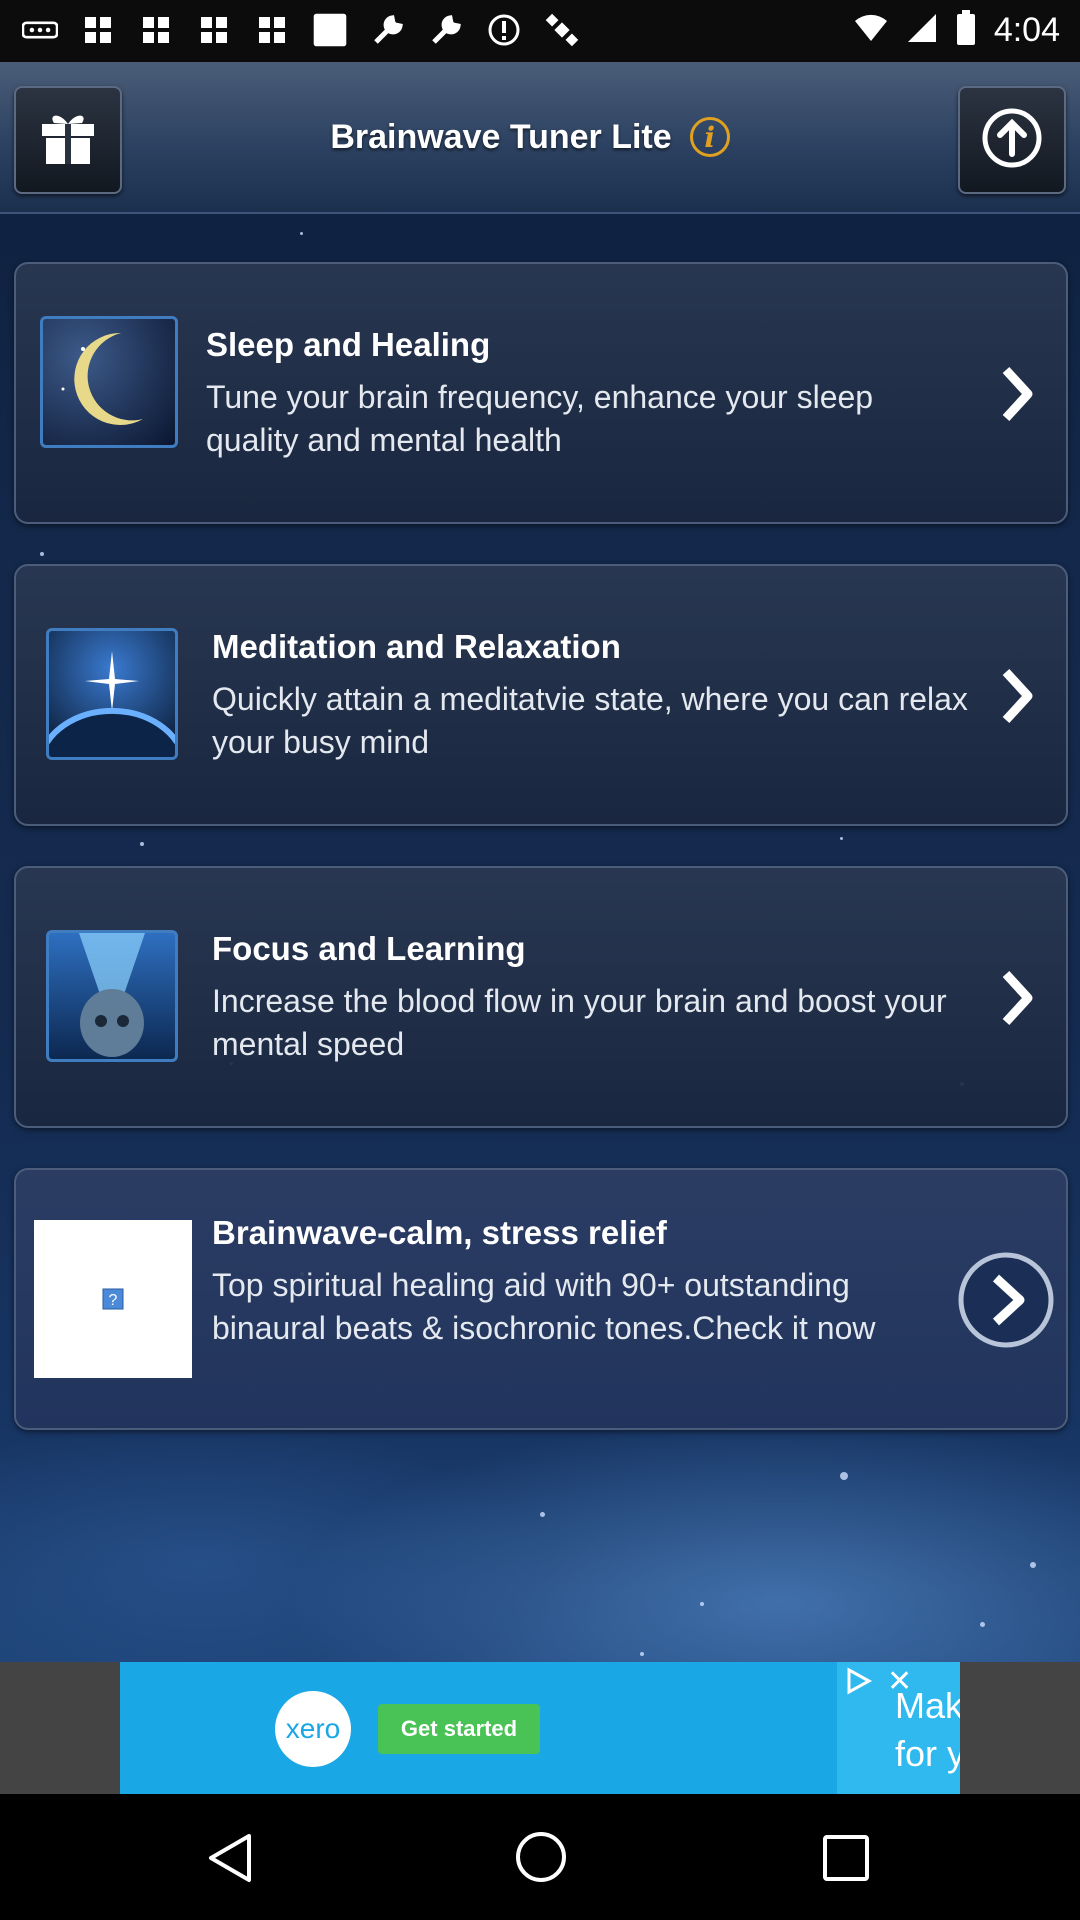 The image size is (1080, 1920). What do you see at coordinates (109, 382) in the screenshot?
I see `moon-icon` at bounding box center [109, 382].